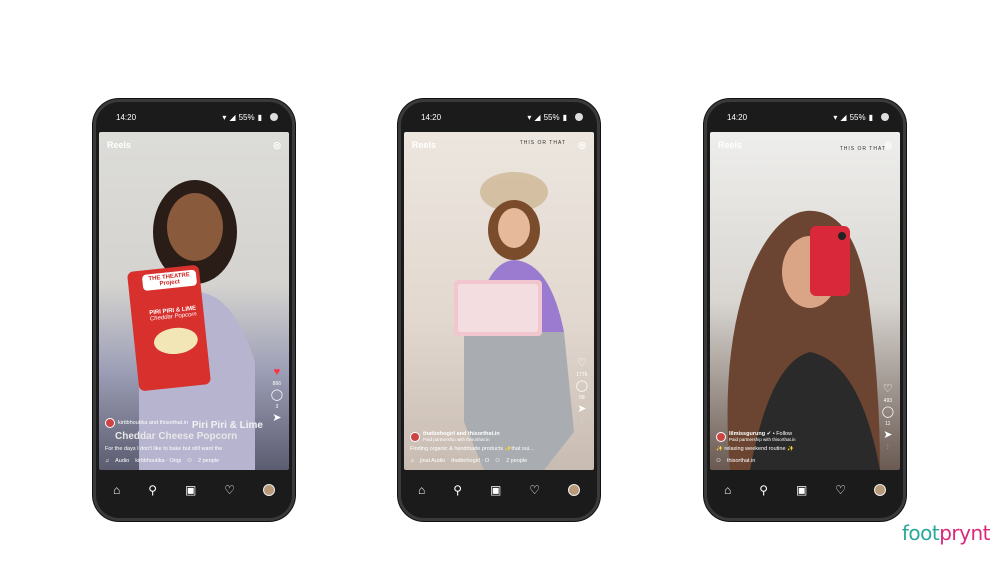  I want to click on reel-description: ✨ relaxing weekend routine ✨, so click(795, 449).